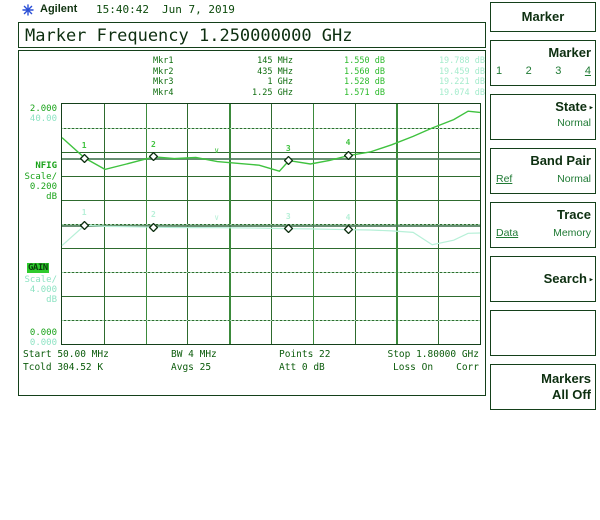 The image size is (600, 520). What do you see at coordinates (84, 213) in the screenshot?
I see `marker-number-label: 1` at bounding box center [84, 213].